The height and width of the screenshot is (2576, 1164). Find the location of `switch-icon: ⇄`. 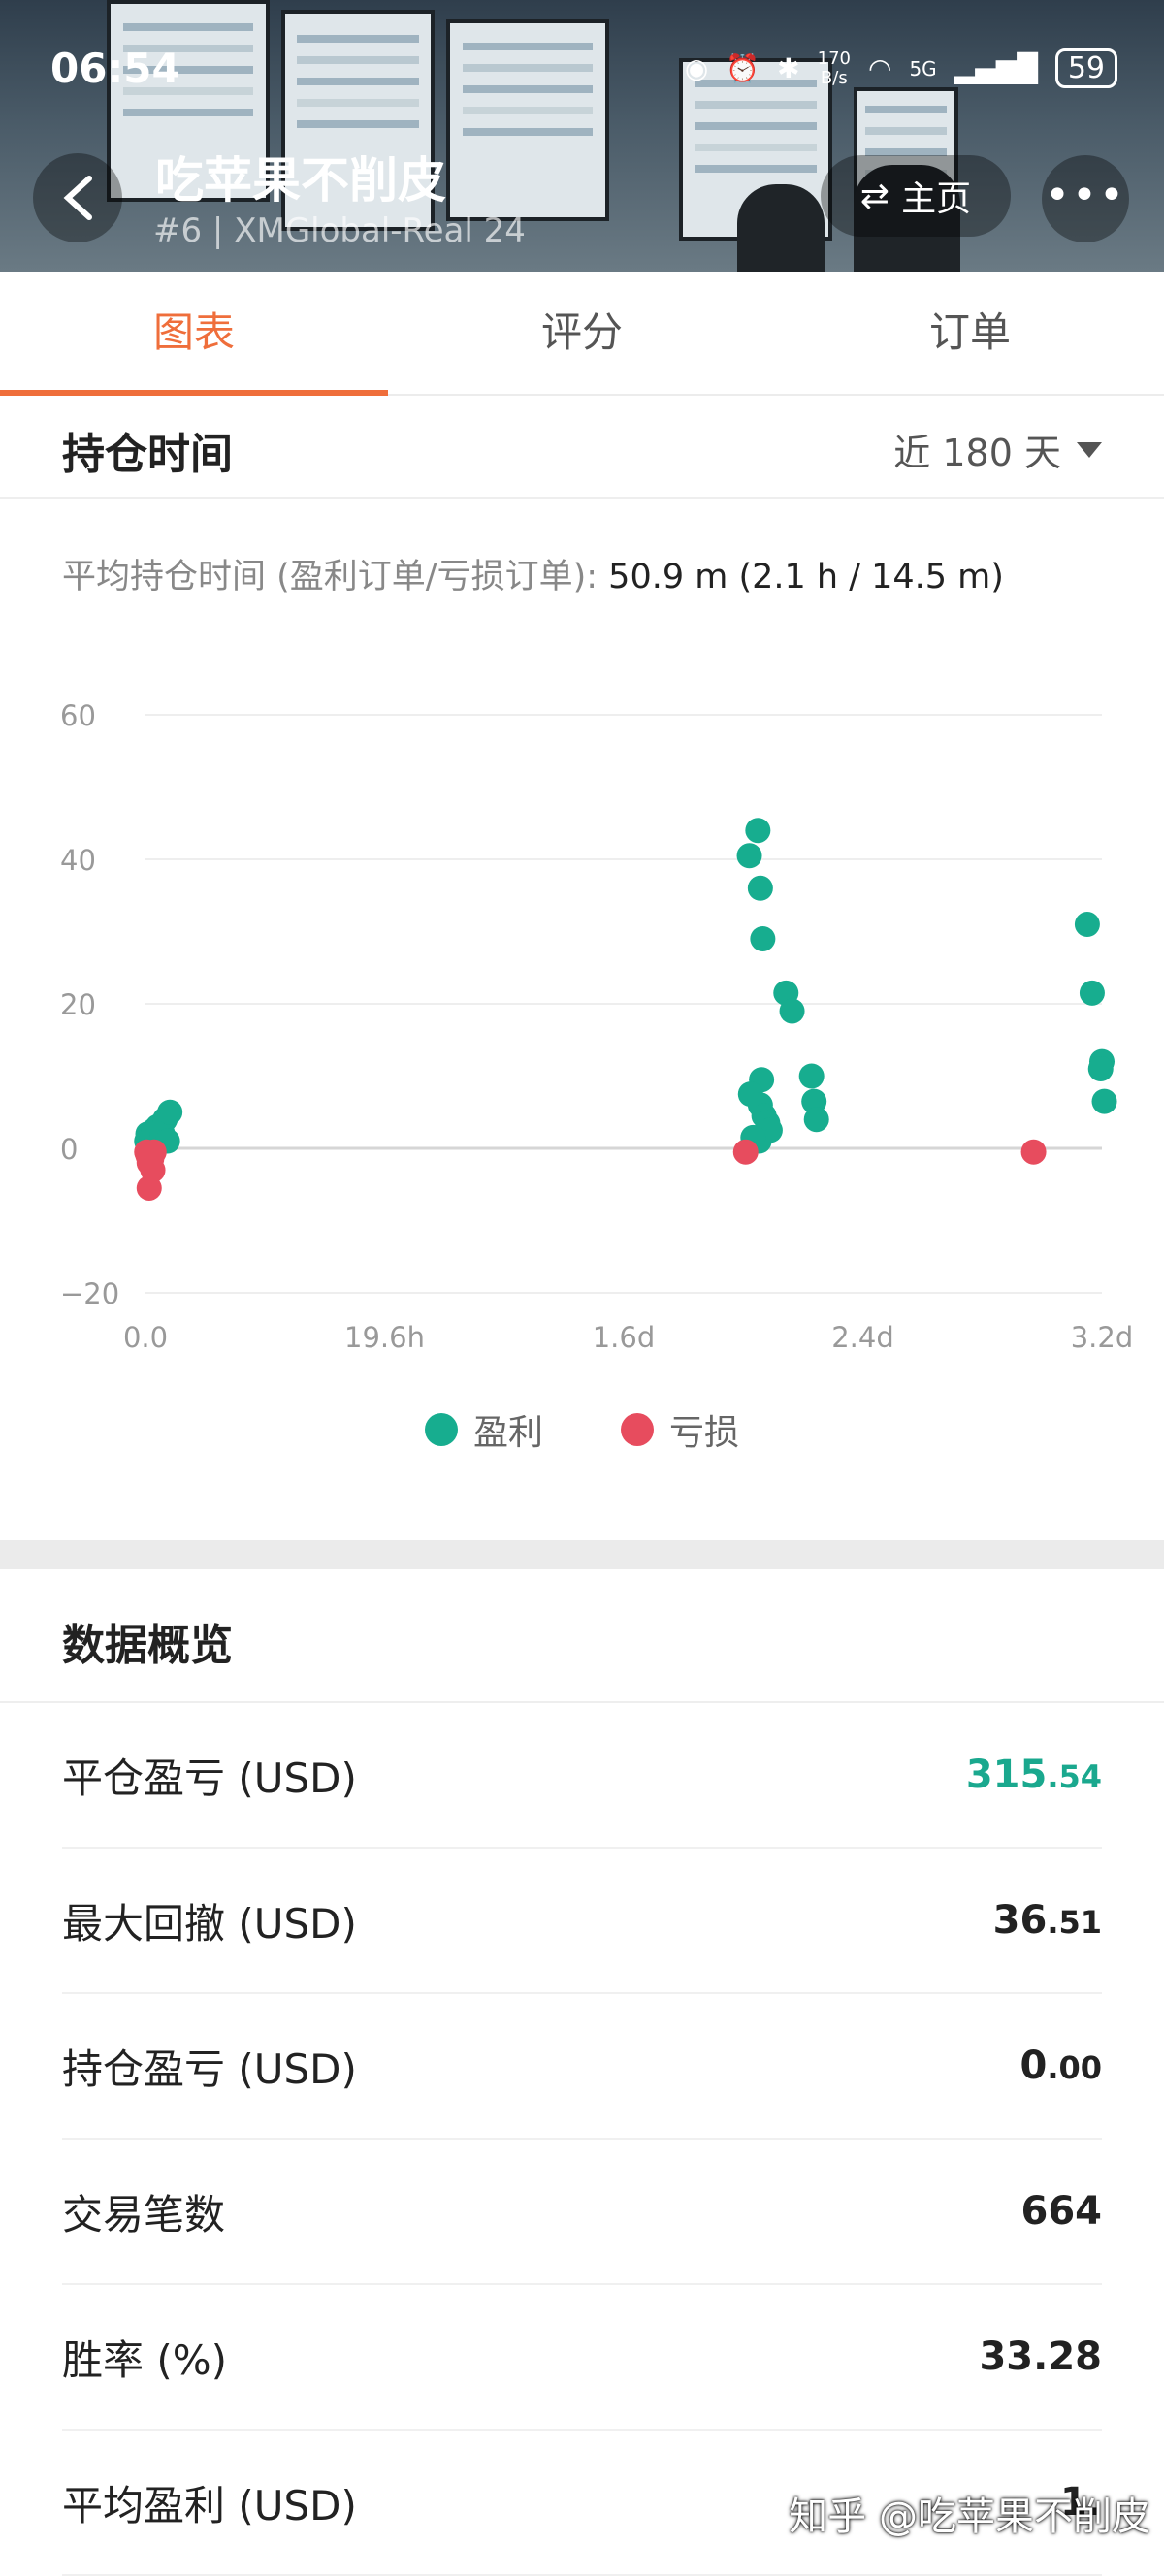

switch-icon: ⇄ is located at coordinates (874, 196).